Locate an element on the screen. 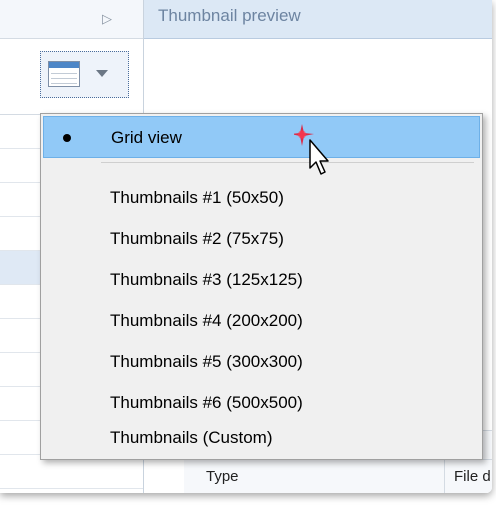 The height and width of the screenshot is (513, 496). menu-item-label: Thumbnails #1 (50x50) is located at coordinates (197, 197).